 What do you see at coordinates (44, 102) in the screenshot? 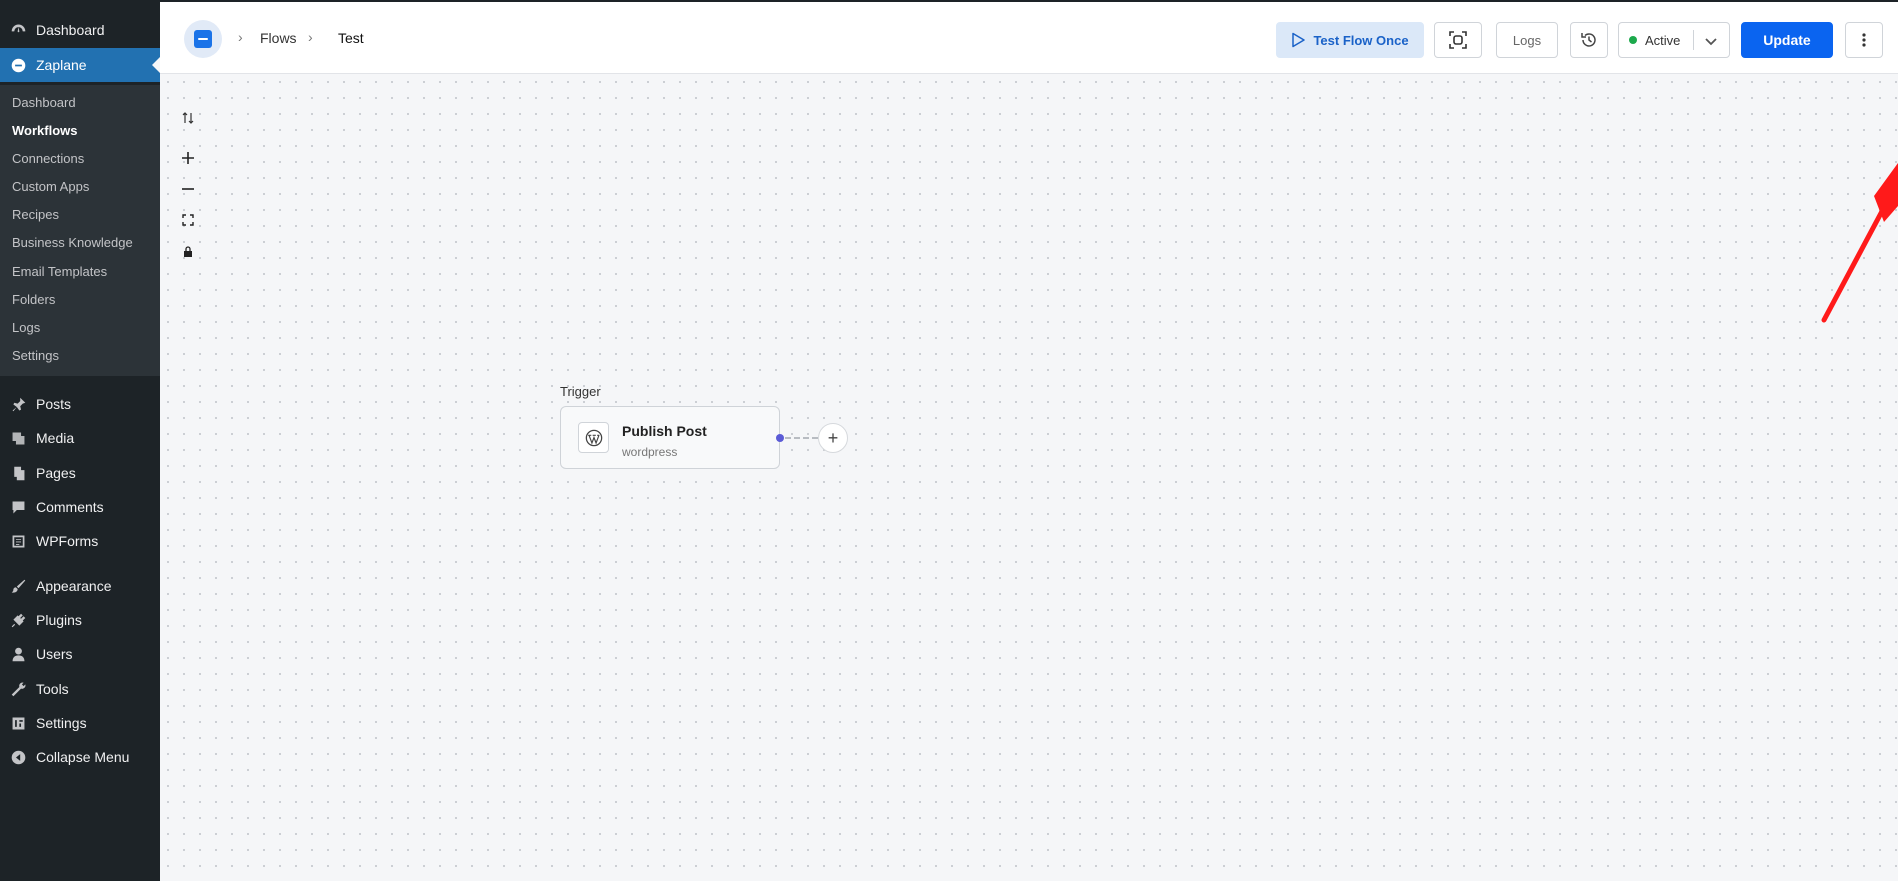
I see `submenu-dashboard: Dashboard` at bounding box center [44, 102].